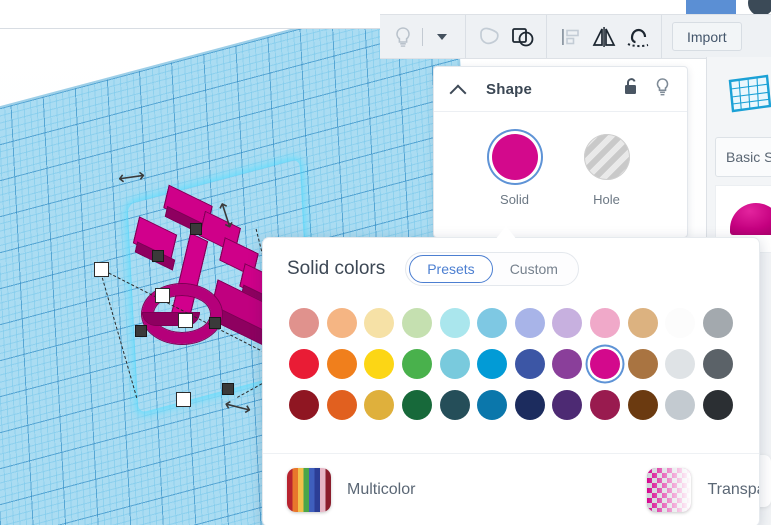 This screenshot has width=771, height=525. I want to click on align-icon, so click(570, 37).